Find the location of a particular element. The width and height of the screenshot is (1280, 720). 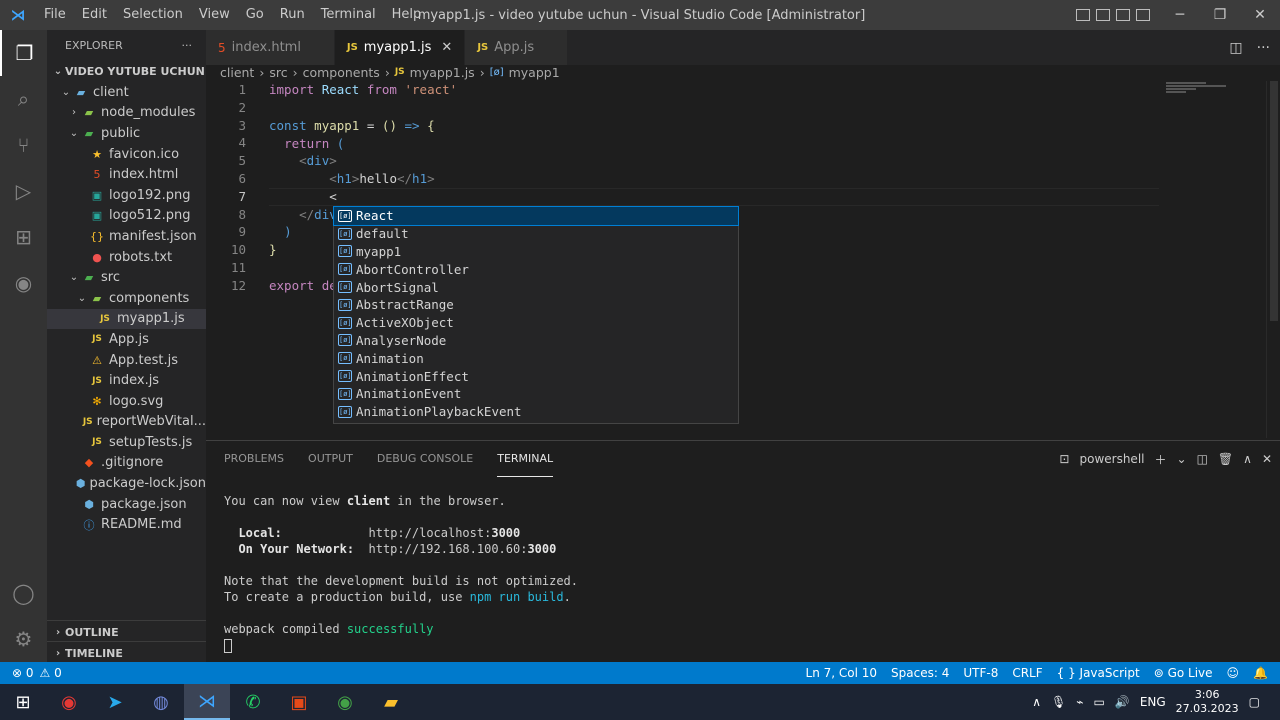

suggestion-item: [ø] AnimationPlaybackEvent is located at coordinates (536, 412).